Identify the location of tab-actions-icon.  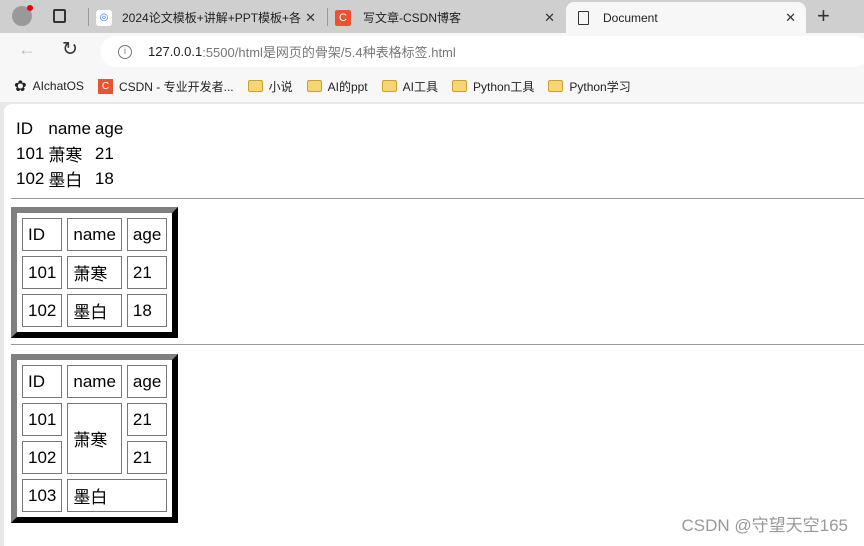
(59, 16).